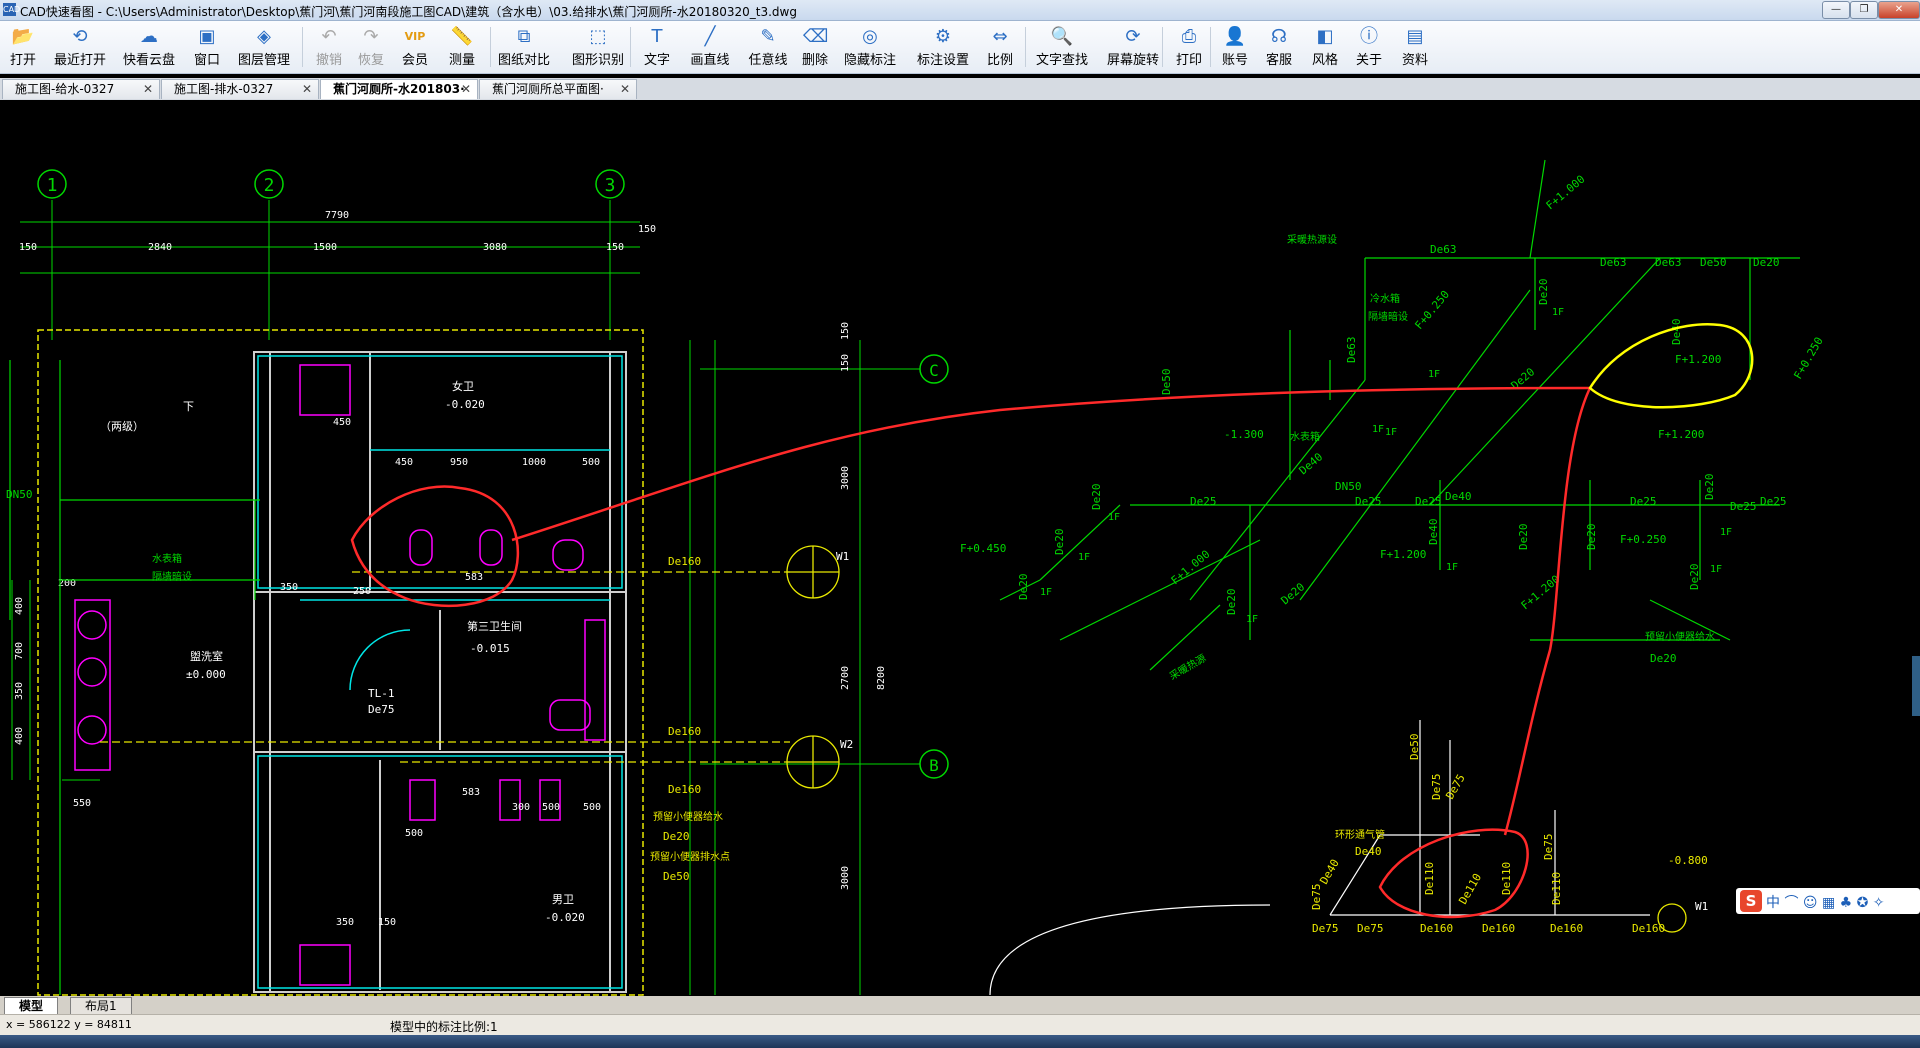 The image size is (1920, 1048). Describe the element at coordinates (1368, 851) in the screenshot. I see `svg-text: De40` at that location.